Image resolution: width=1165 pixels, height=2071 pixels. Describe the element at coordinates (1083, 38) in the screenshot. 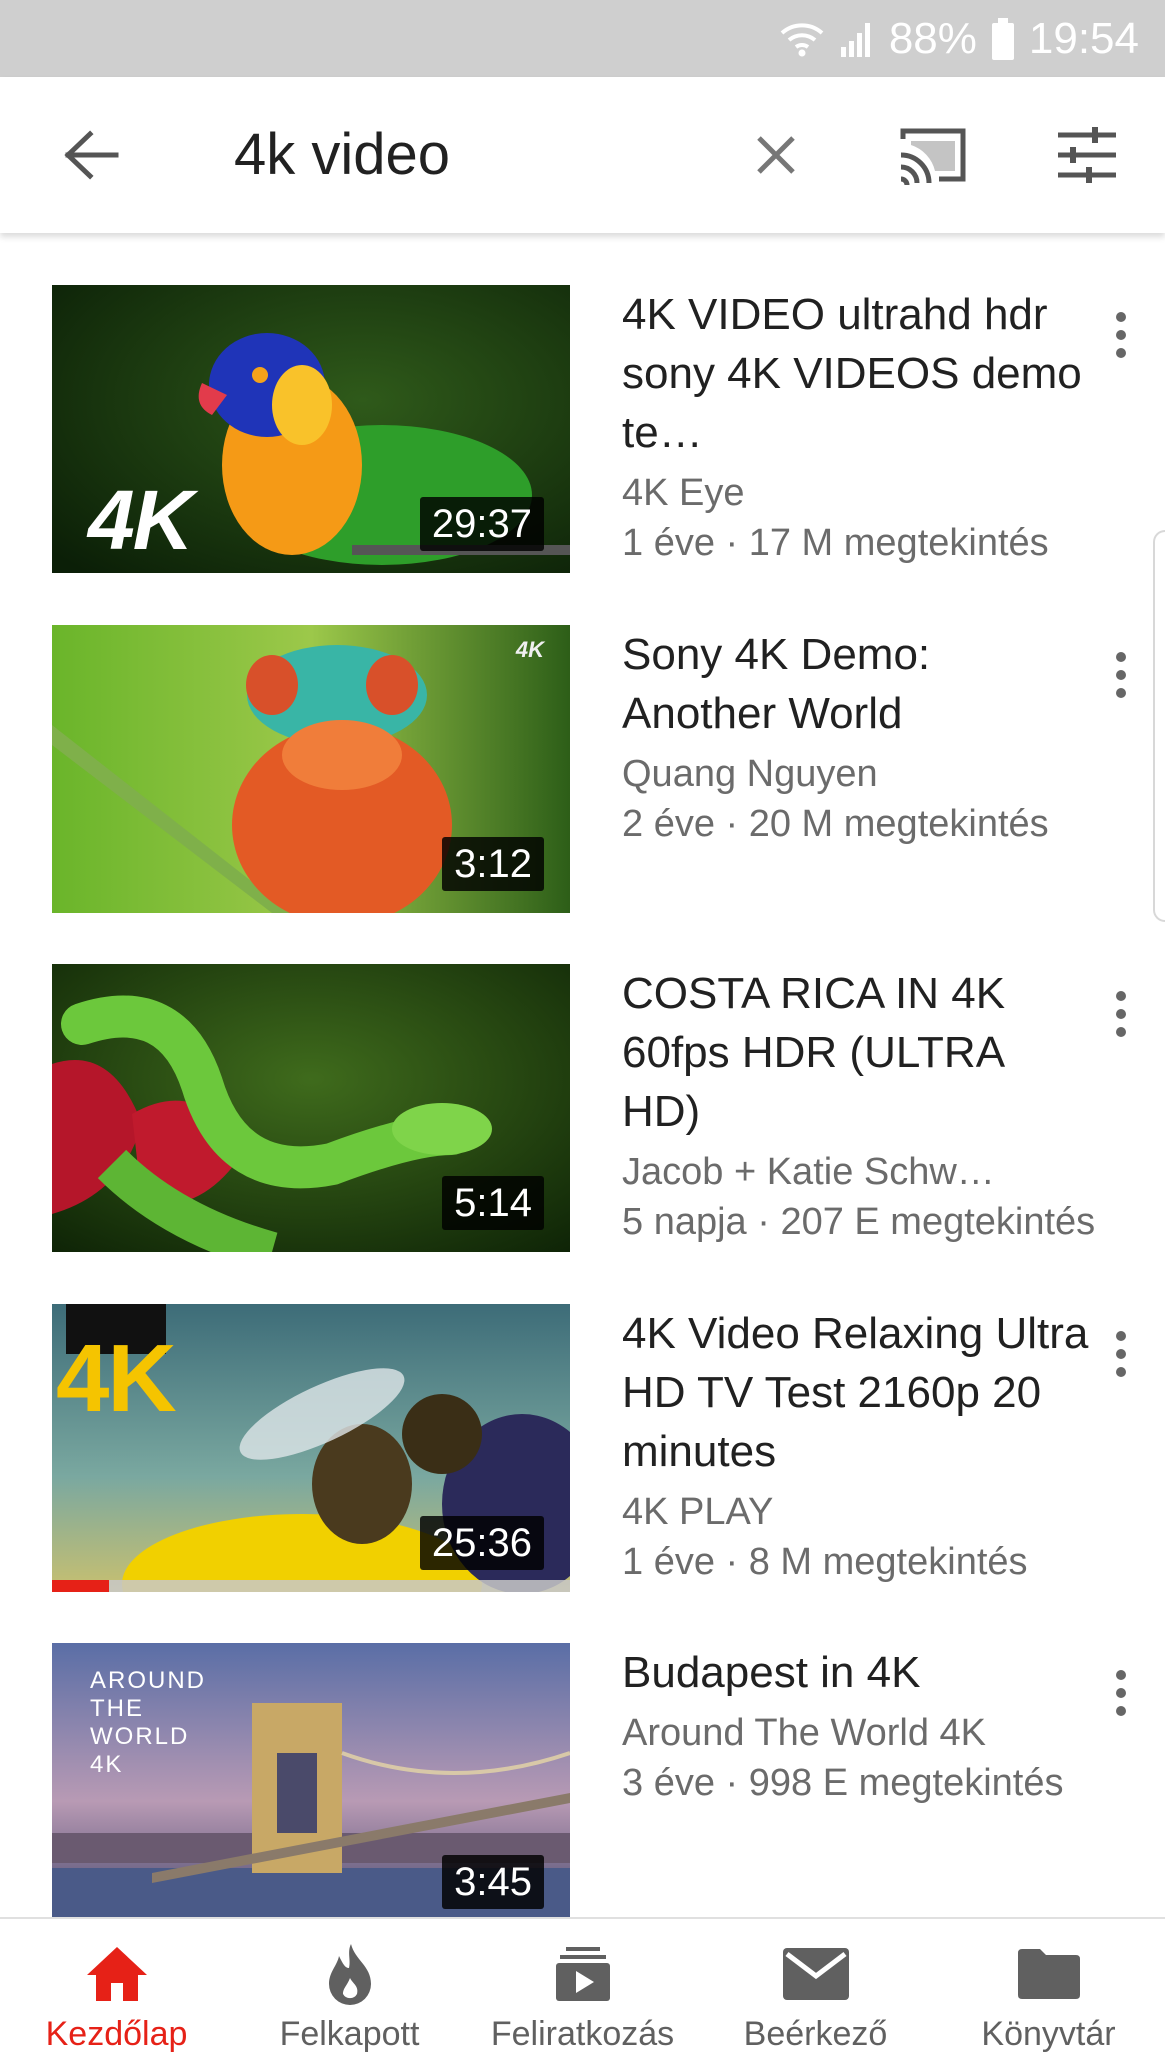

I see `clock: 19:54` at that location.